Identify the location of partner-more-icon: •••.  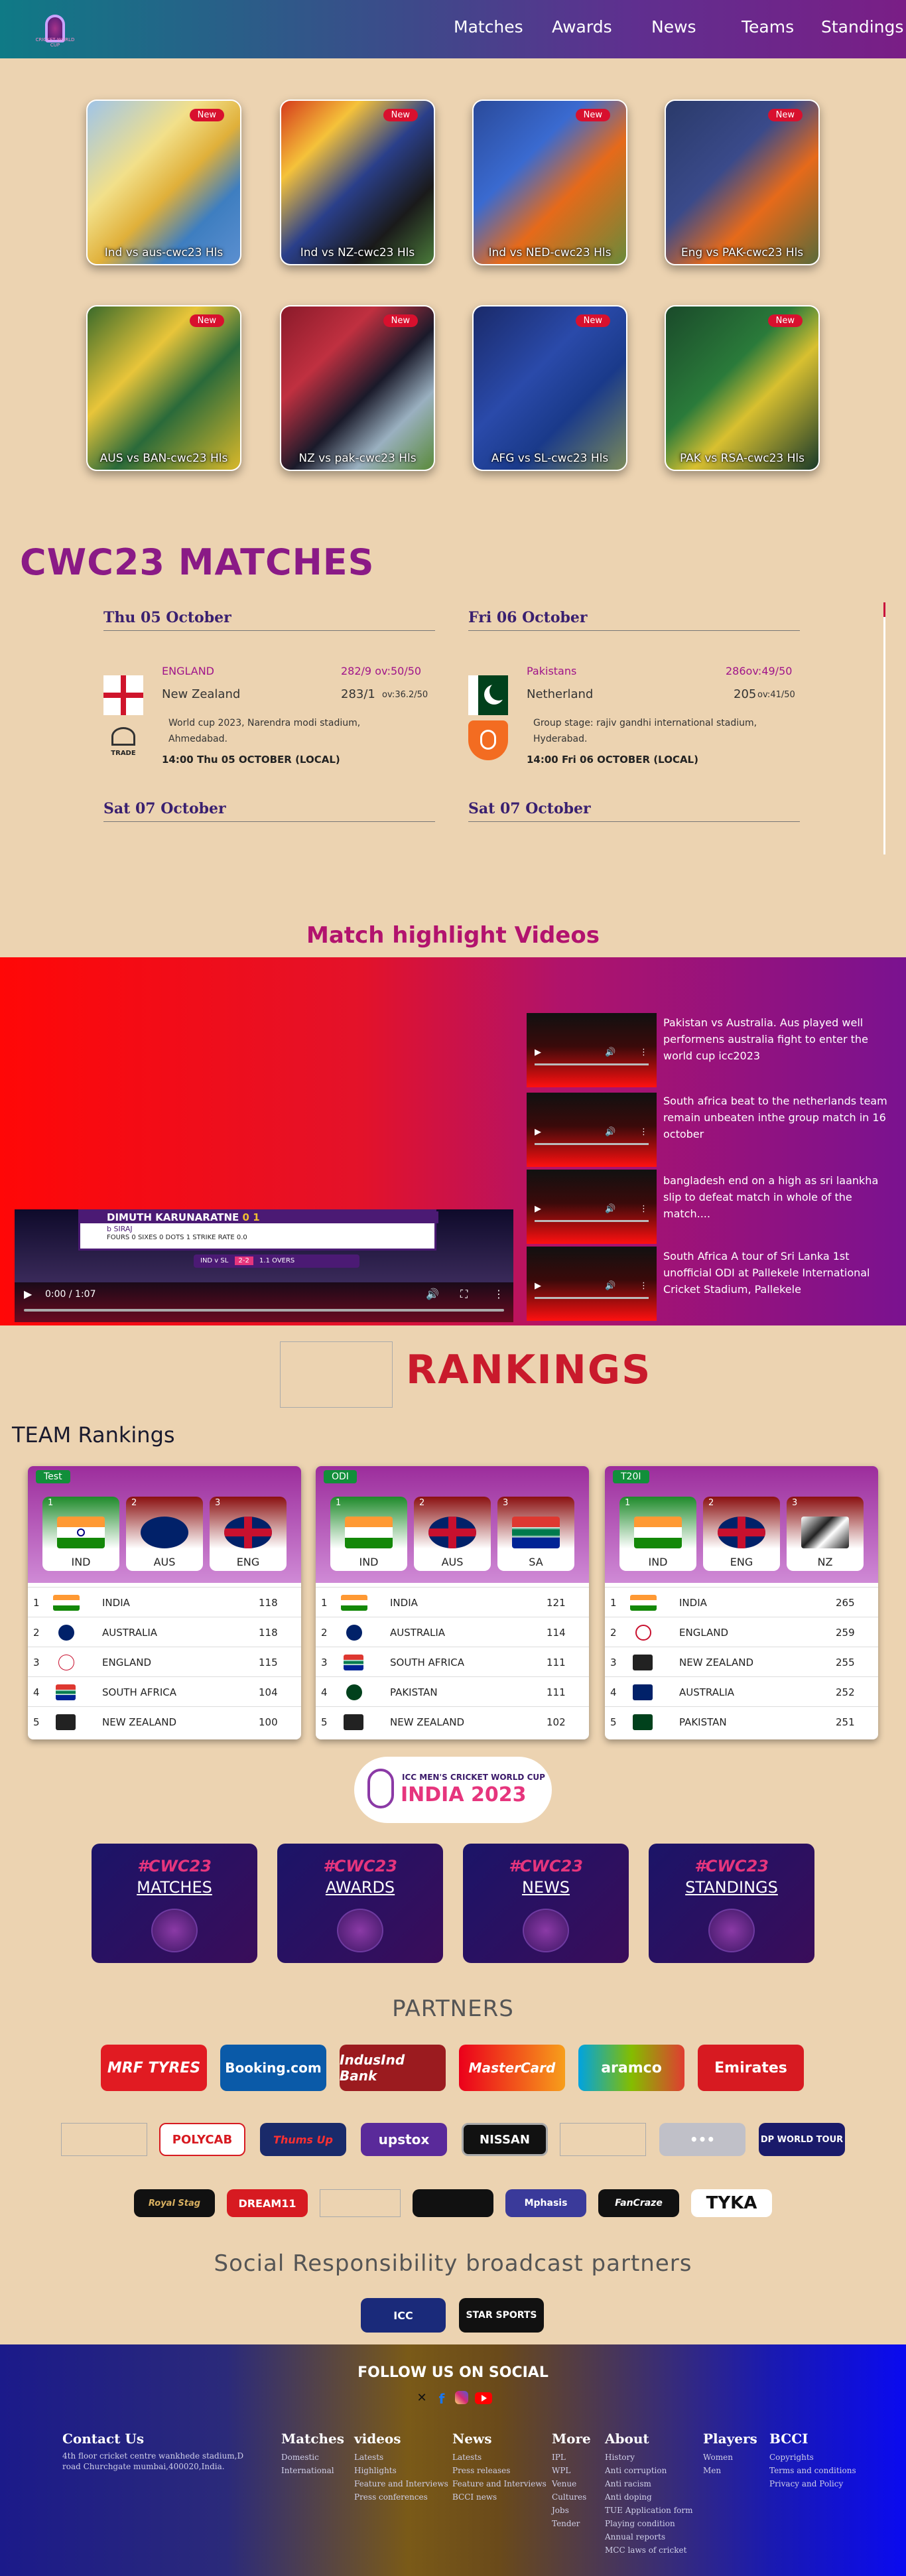
(702, 2139).